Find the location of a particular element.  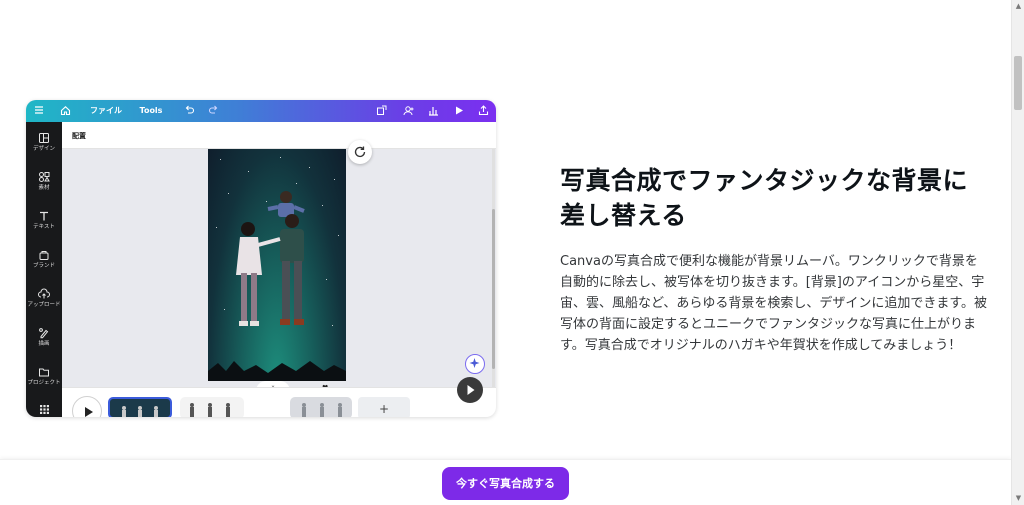

menu-icon is located at coordinates (41, 111).